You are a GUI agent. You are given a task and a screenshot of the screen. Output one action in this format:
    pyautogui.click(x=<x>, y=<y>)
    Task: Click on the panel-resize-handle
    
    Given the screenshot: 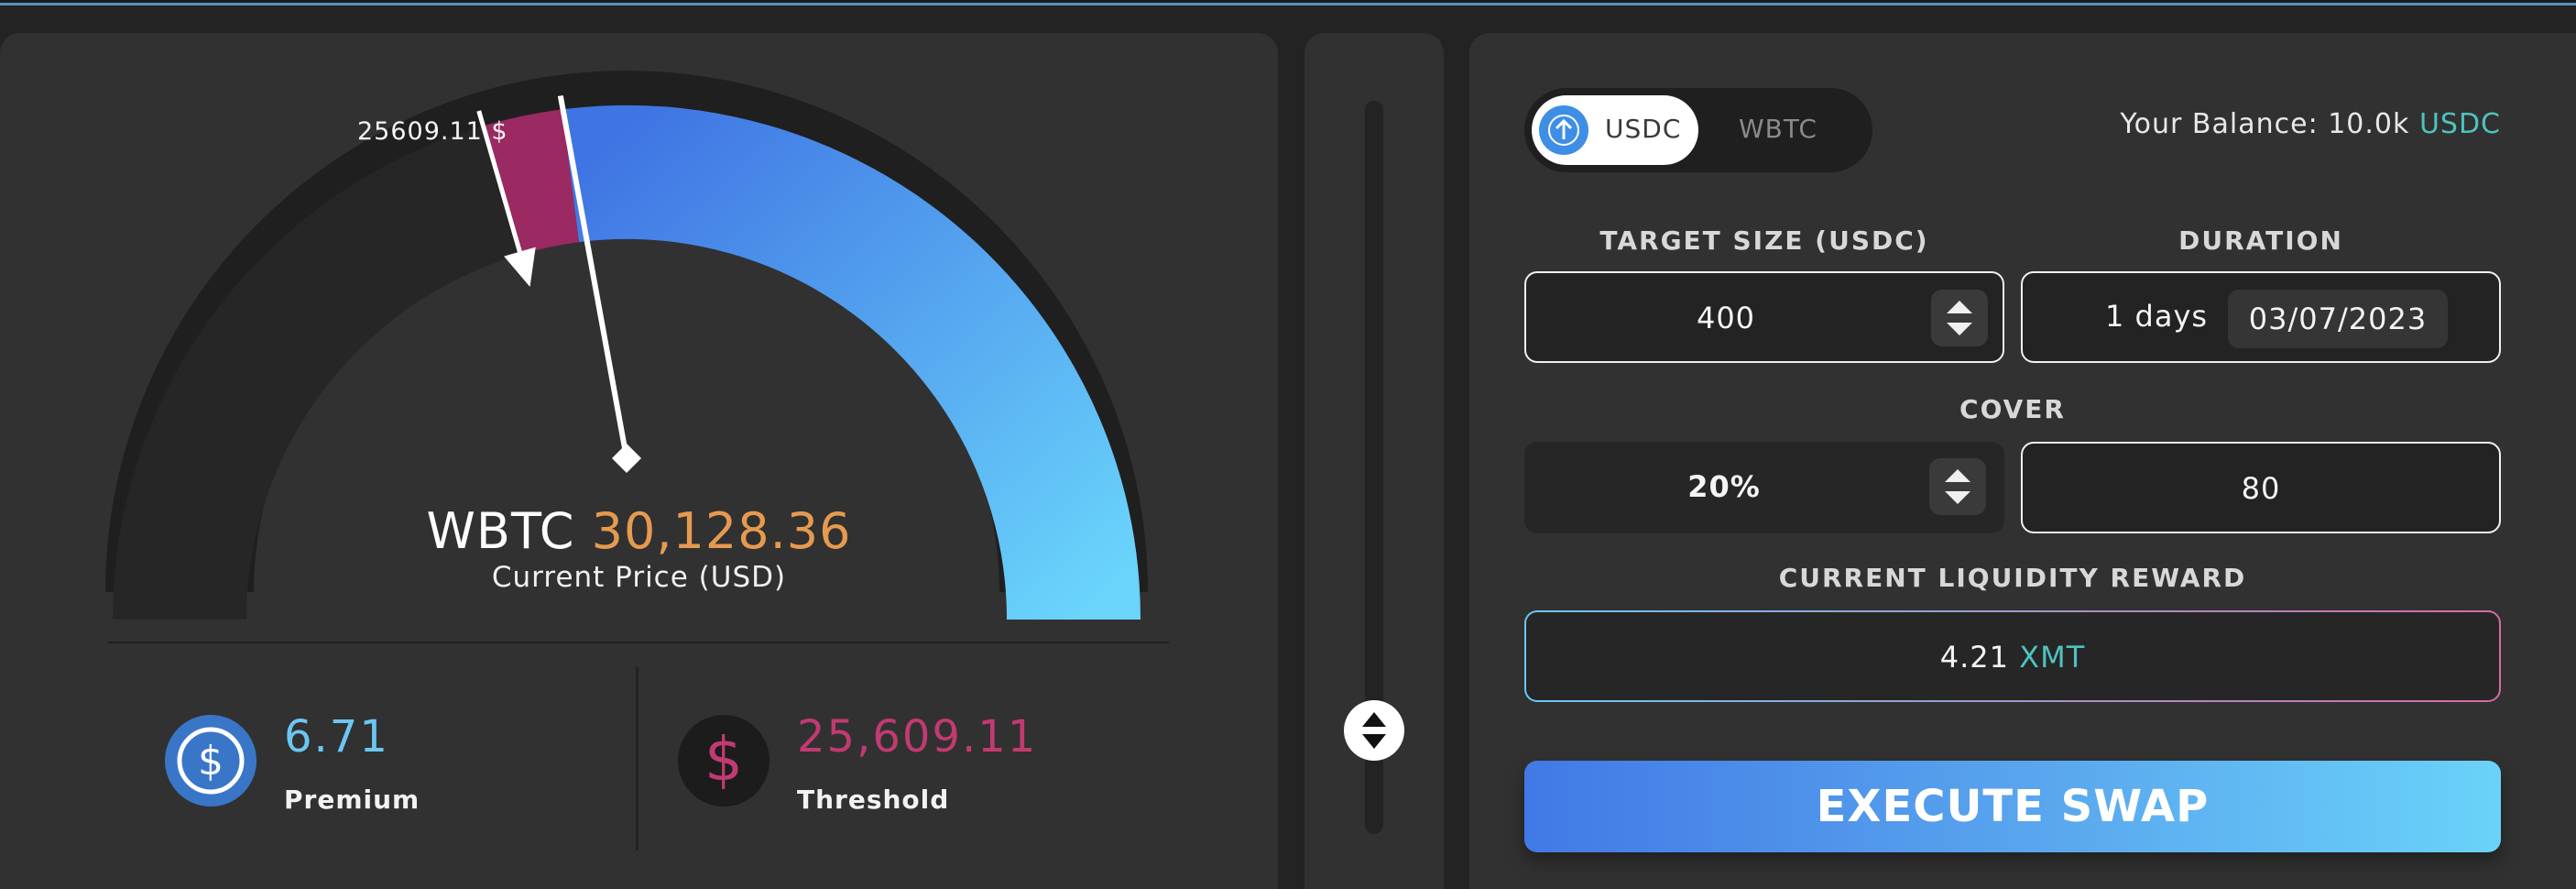 What is the action you would take?
    pyautogui.click(x=1374, y=730)
    